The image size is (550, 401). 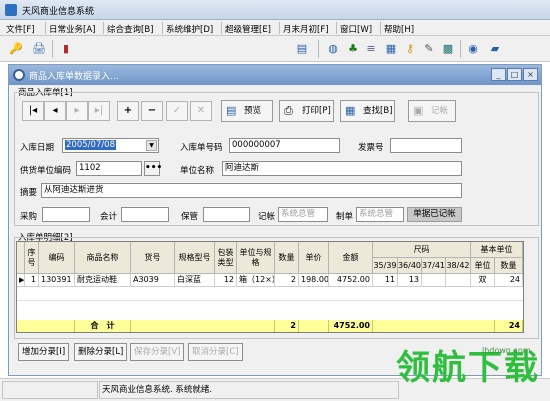 What do you see at coordinates (267, 217) in the screenshot?
I see `bookkeeper-label: 记帐` at bounding box center [267, 217].